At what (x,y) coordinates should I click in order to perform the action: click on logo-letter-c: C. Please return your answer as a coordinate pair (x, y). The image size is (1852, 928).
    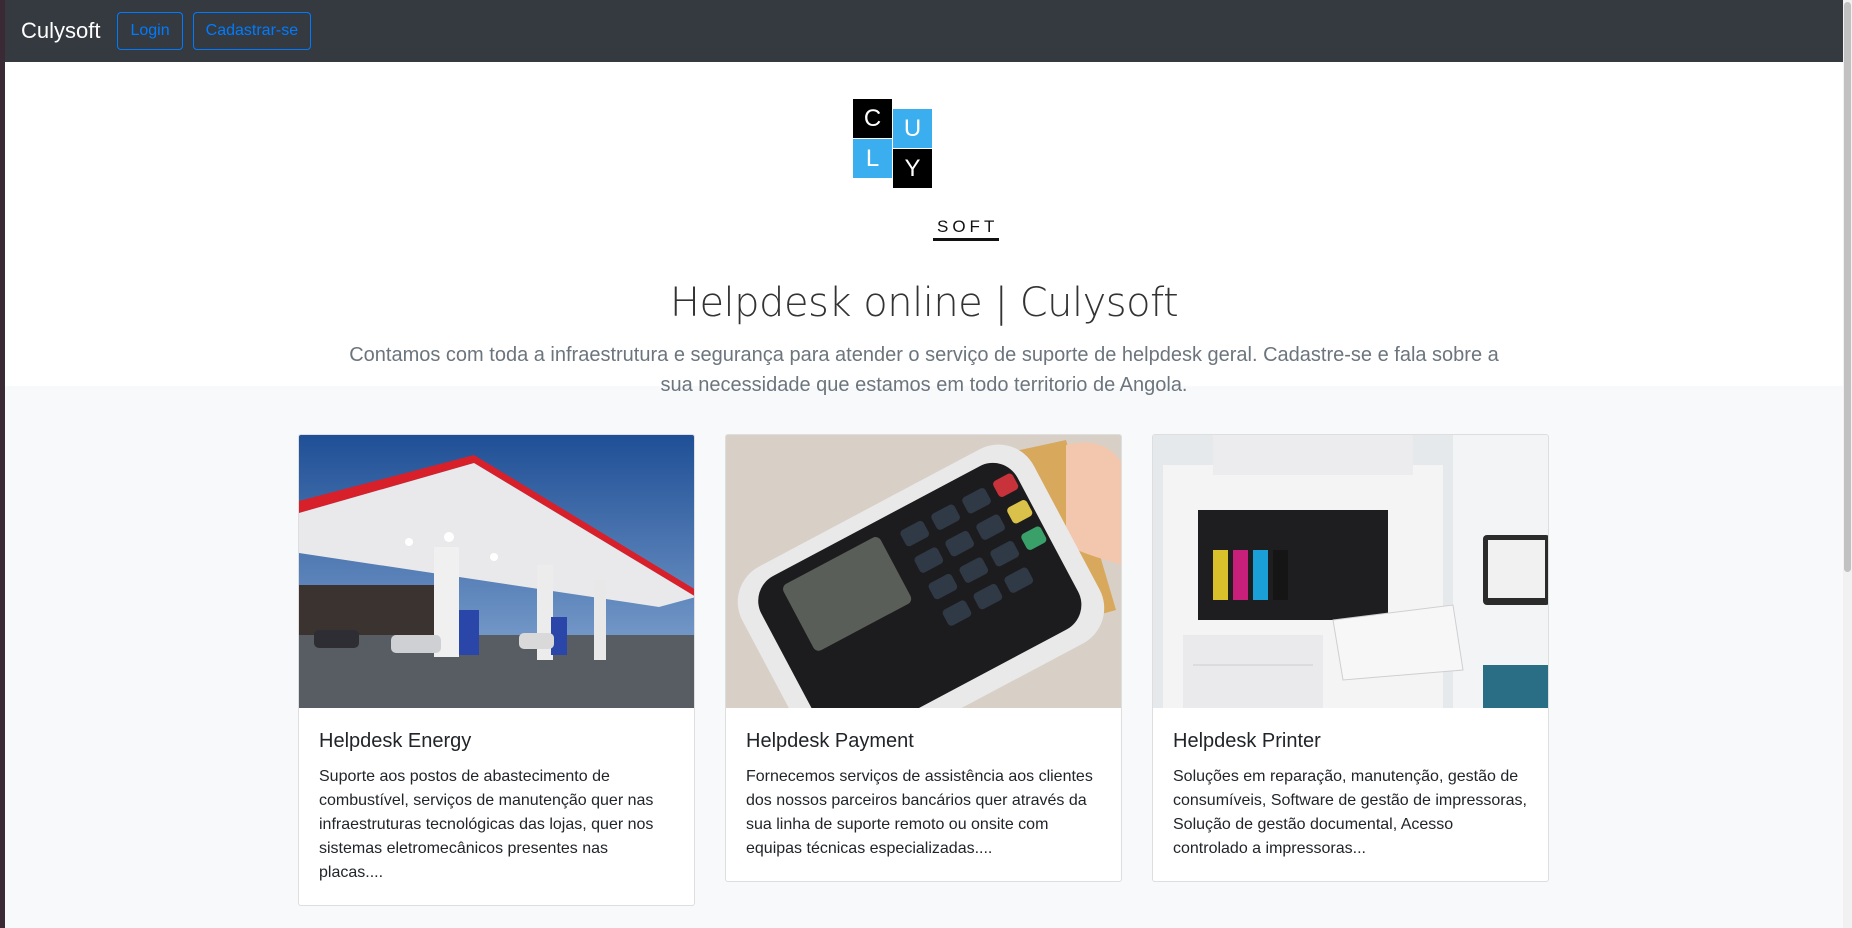
    Looking at the image, I should click on (872, 118).